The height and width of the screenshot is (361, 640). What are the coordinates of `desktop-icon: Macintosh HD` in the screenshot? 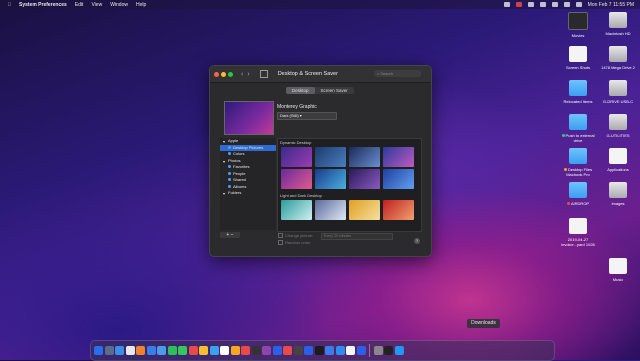 It's located at (618, 24).